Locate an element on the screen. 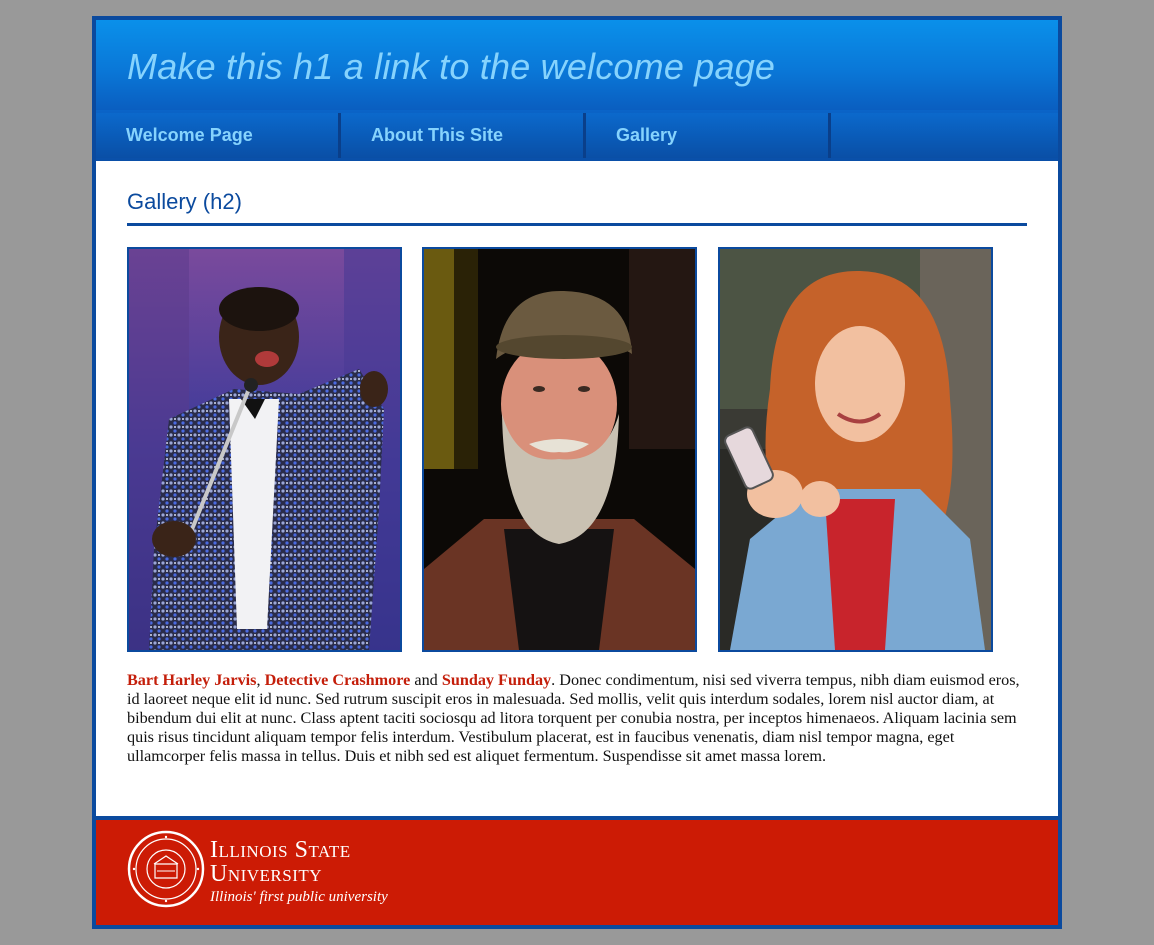 Image resolution: width=1154 pixels, height=945 pixels. site-header: Make this h1 a link to the welcome page is located at coordinates (577, 65).